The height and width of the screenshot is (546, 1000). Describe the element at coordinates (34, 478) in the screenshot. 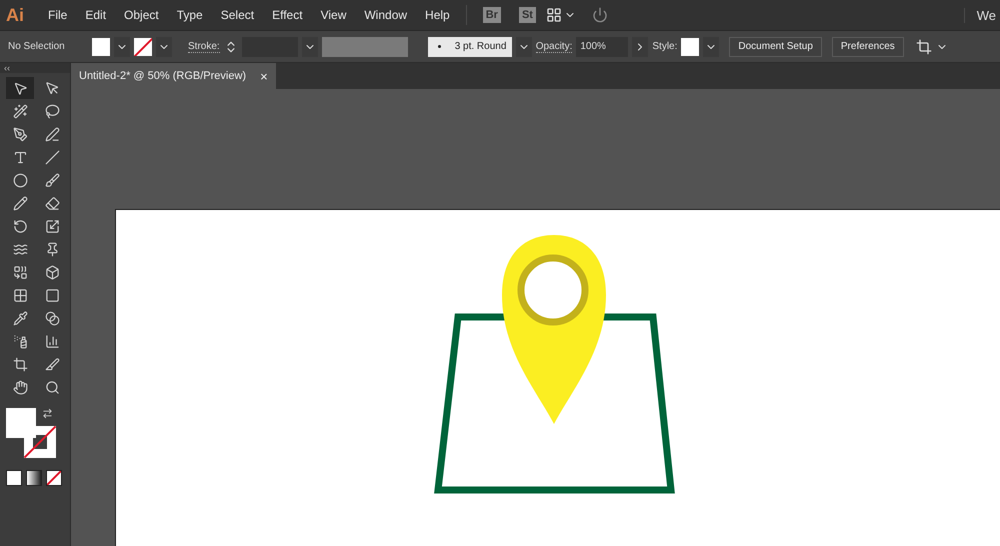

I see `gradient-mode-button` at that location.